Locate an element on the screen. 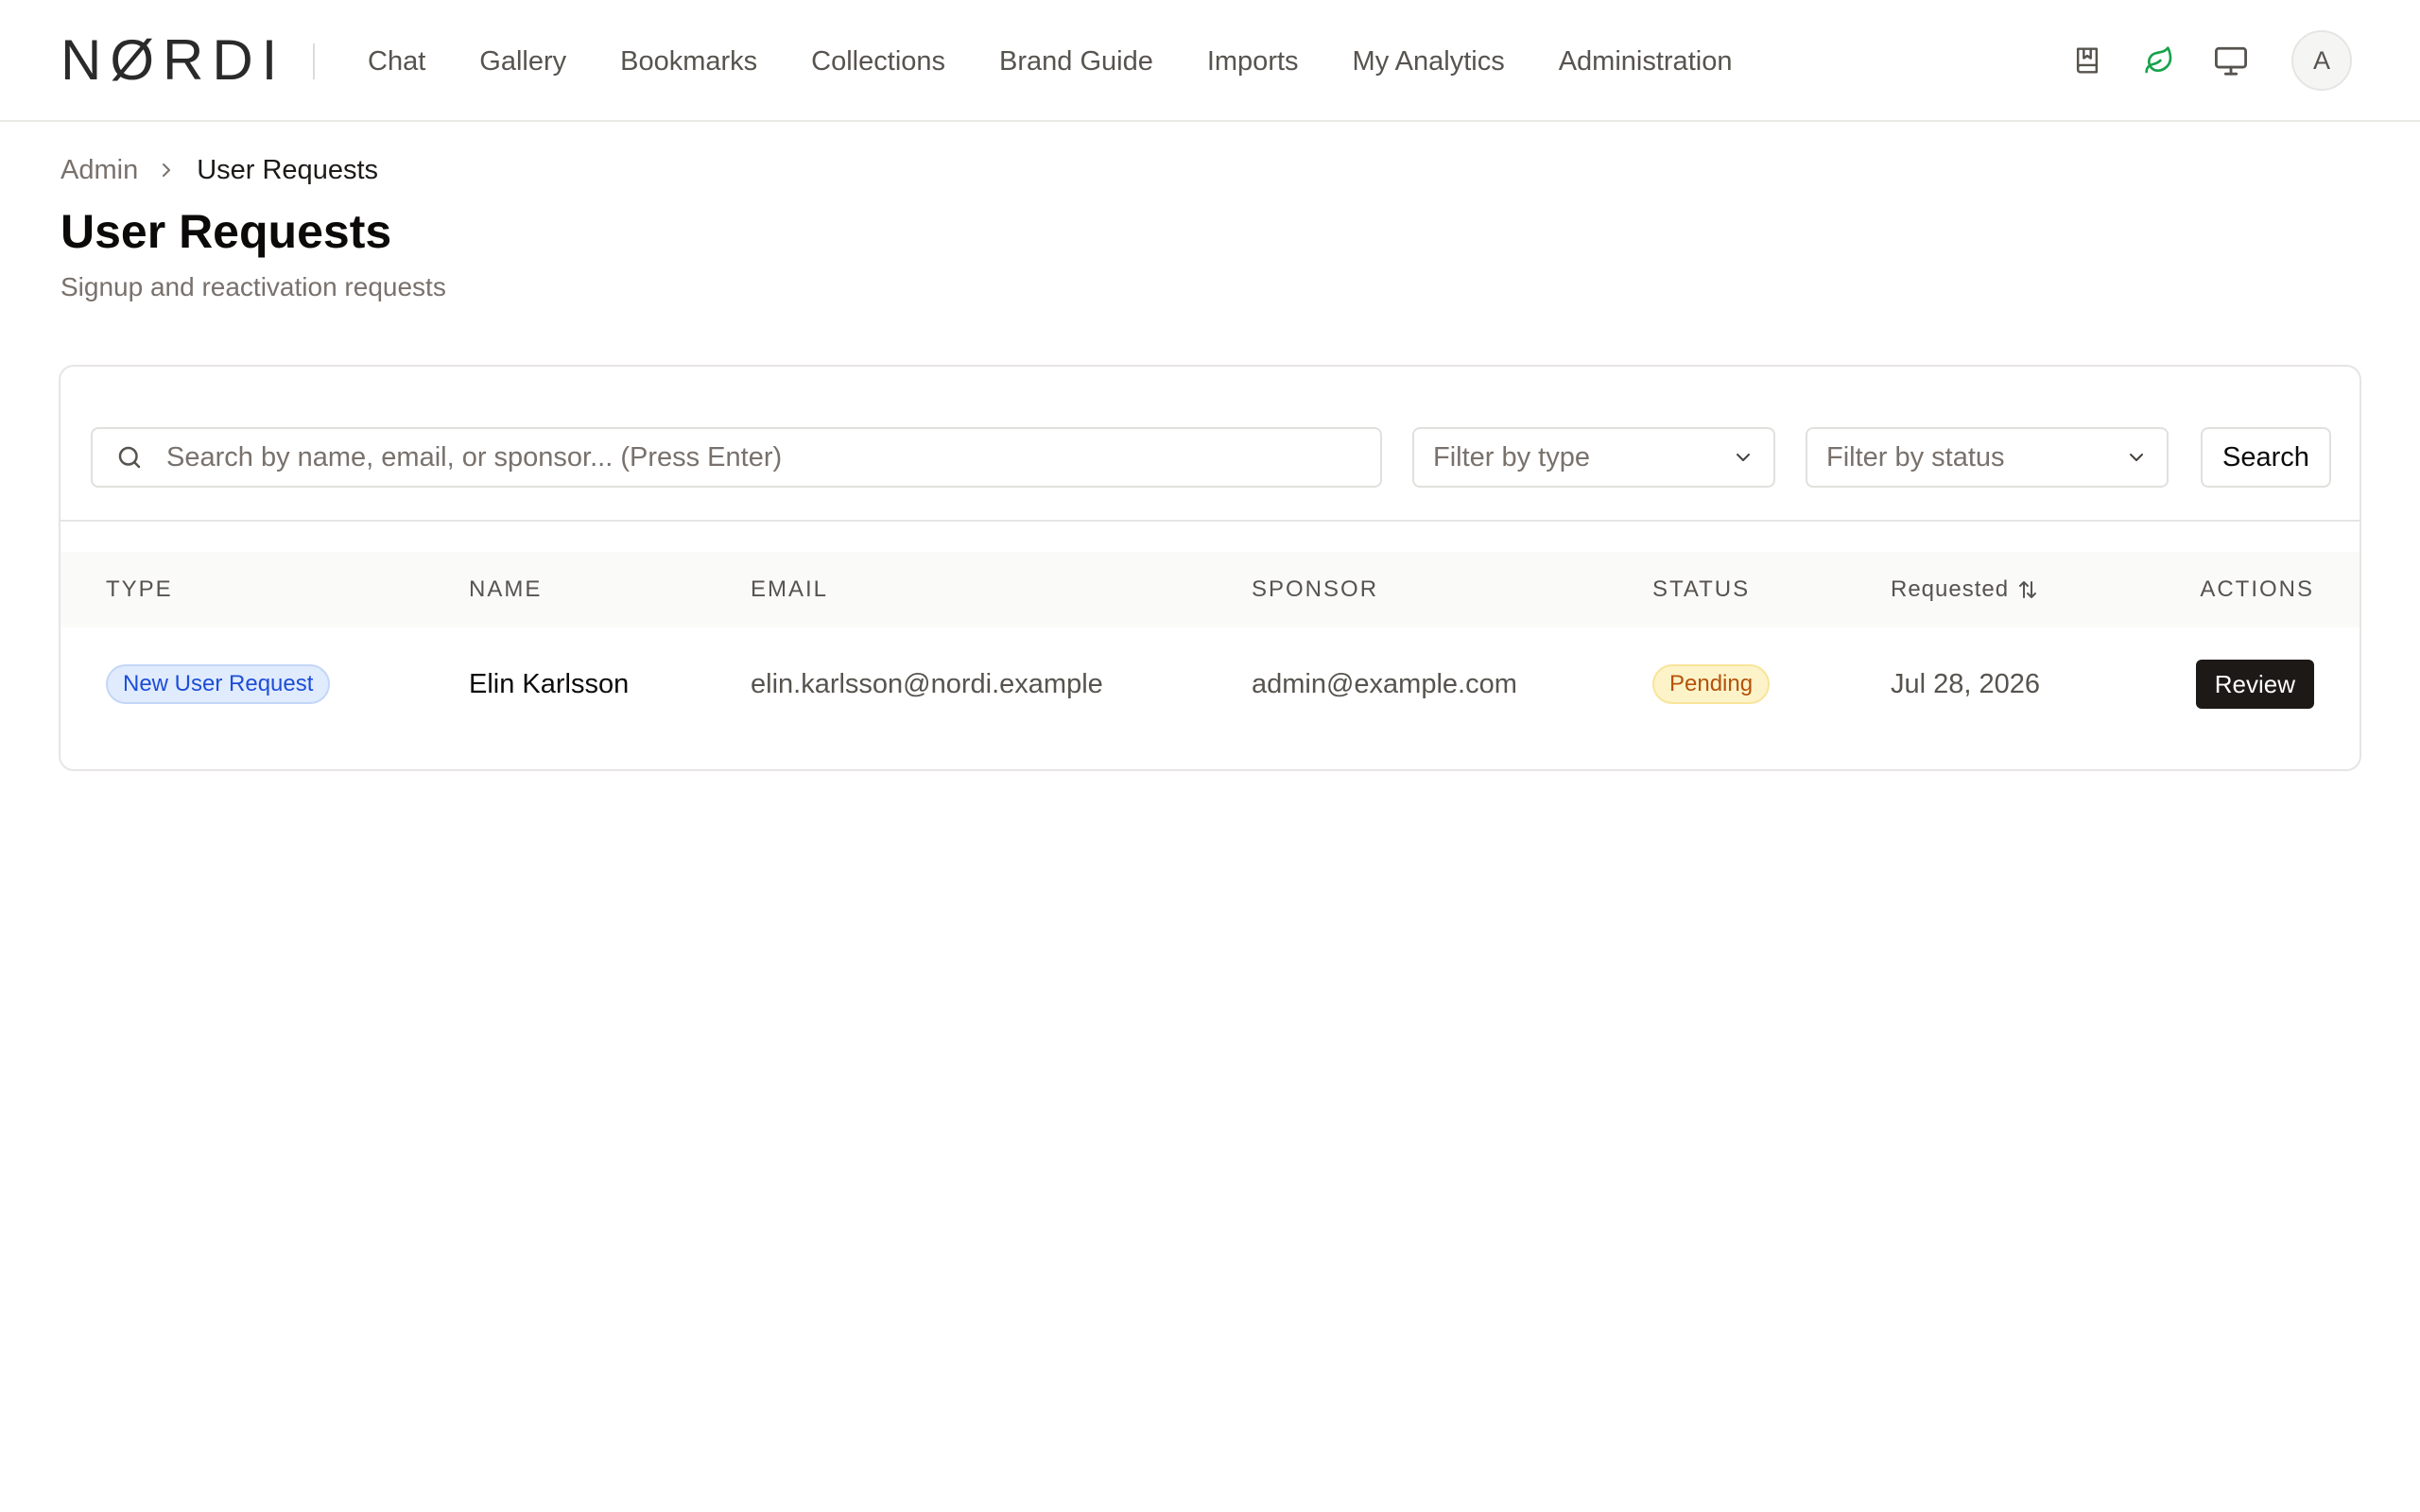 The width and height of the screenshot is (2420, 1512). nav-item-collections: Collections is located at coordinates (878, 61).